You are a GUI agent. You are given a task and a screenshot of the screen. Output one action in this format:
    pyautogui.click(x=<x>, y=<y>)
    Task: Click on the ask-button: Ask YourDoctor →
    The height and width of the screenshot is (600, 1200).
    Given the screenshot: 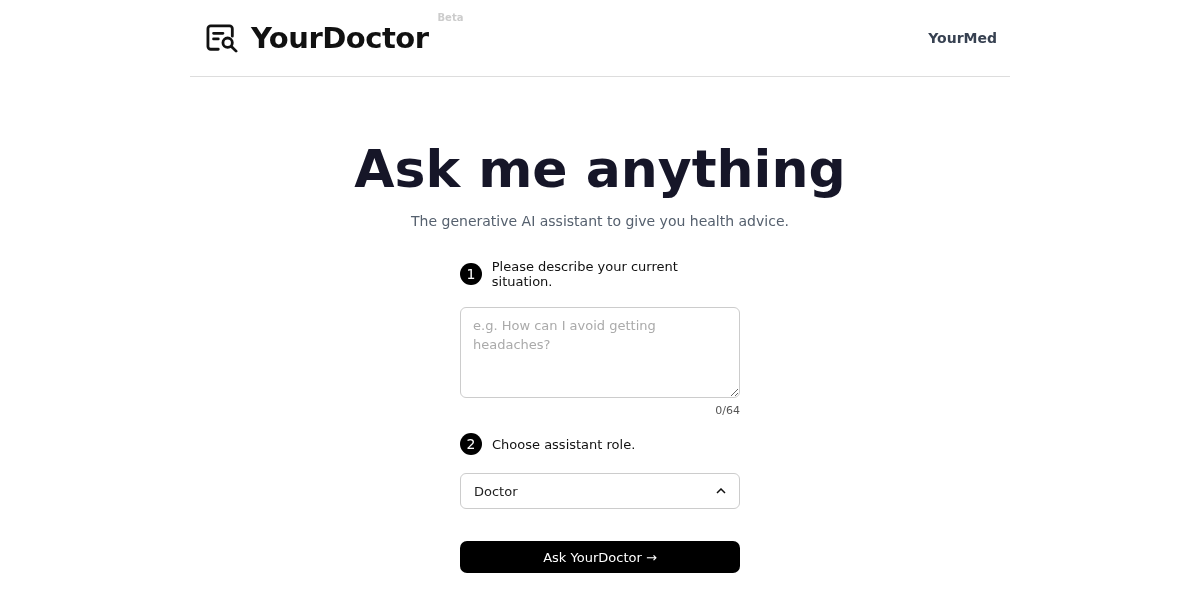 What is the action you would take?
    pyautogui.click(x=600, y=557)
    